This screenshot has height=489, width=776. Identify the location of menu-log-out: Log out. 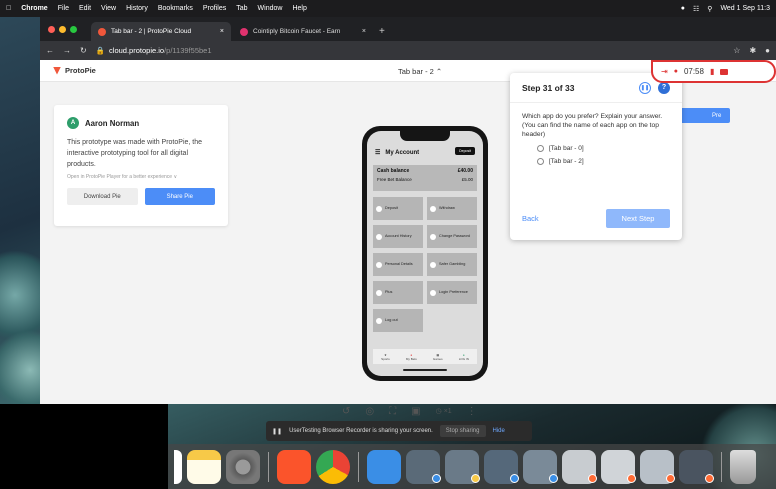
(398, 320).